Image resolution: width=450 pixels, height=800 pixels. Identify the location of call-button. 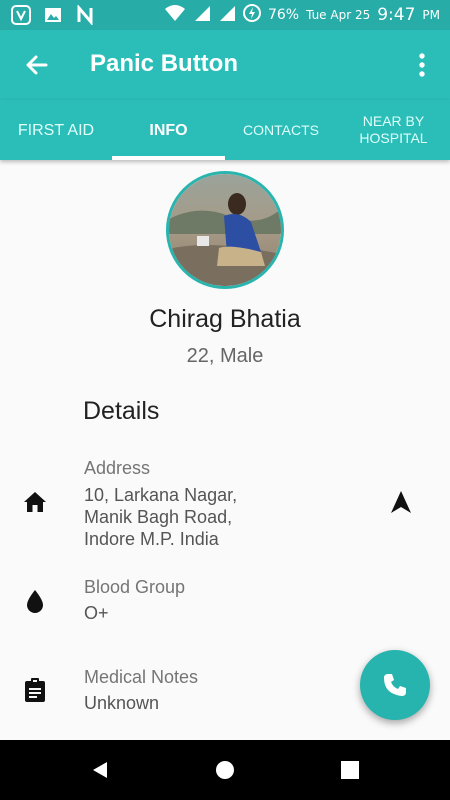
(395, 685).